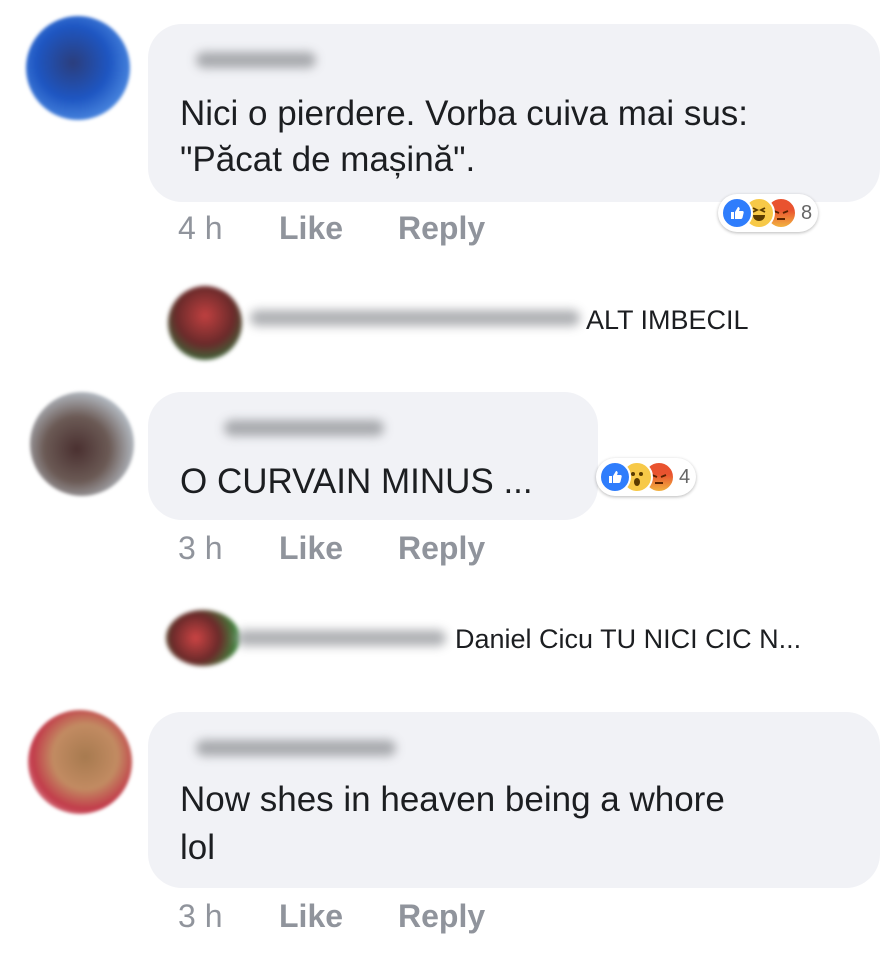  I want to click on comment-text-line: Nici o pierdere. Vorba cuiva mai sus:, so click(464, 113).